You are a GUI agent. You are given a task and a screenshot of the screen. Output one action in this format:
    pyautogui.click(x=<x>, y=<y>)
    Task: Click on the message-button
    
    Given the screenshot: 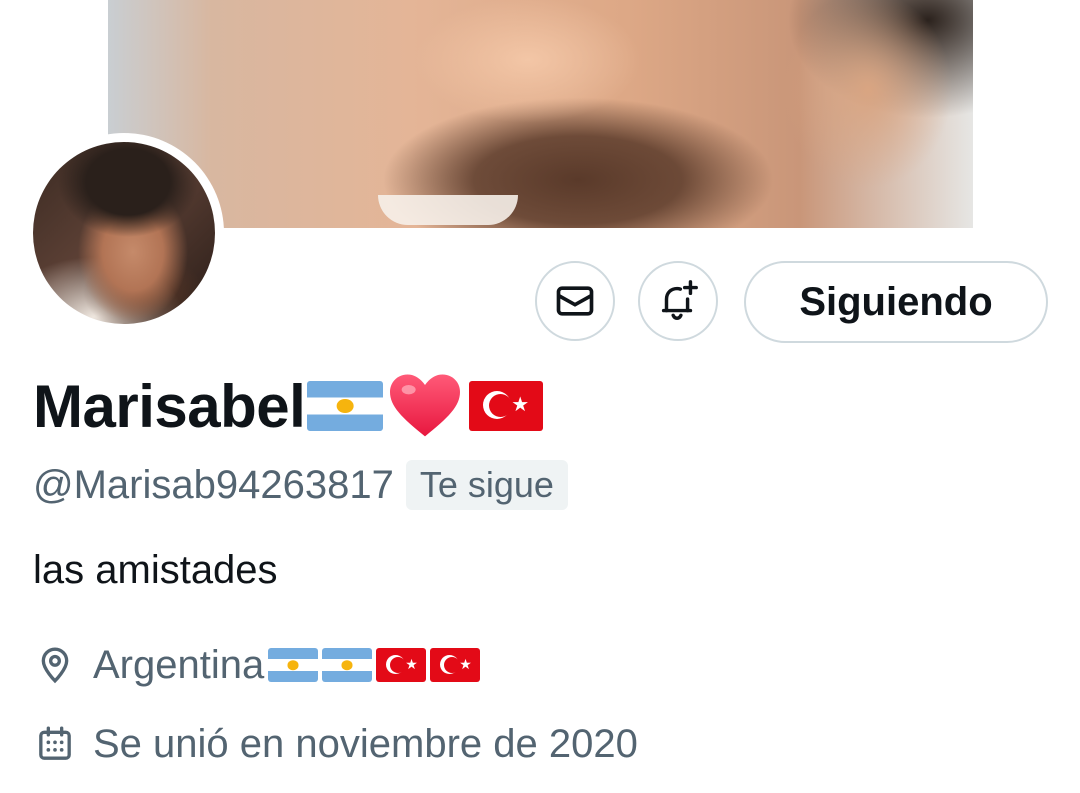 What is the action you would take?
    pyautogui.click(x=575, y=301)
    